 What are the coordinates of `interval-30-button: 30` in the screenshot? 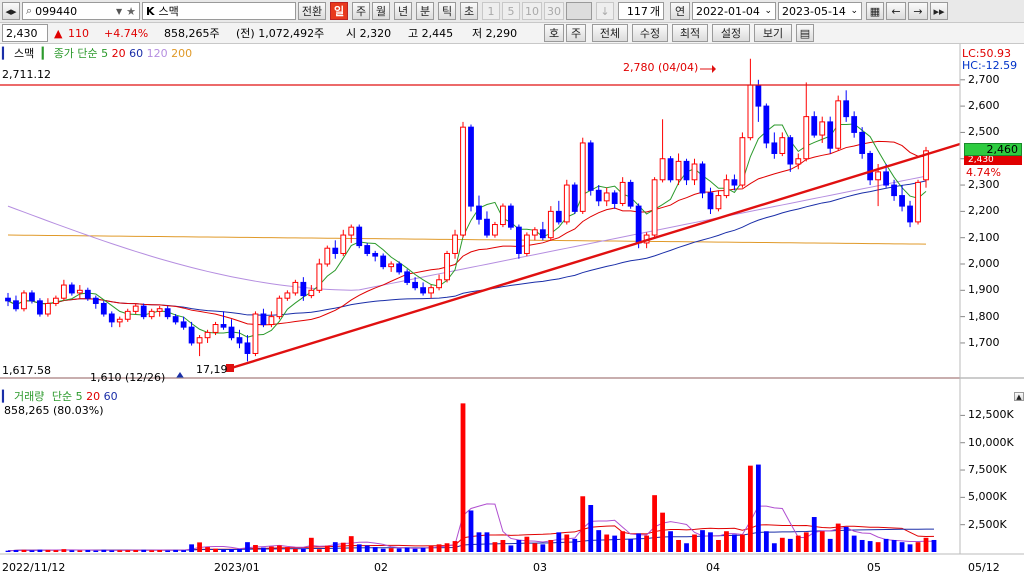 It's located at (554, 11).